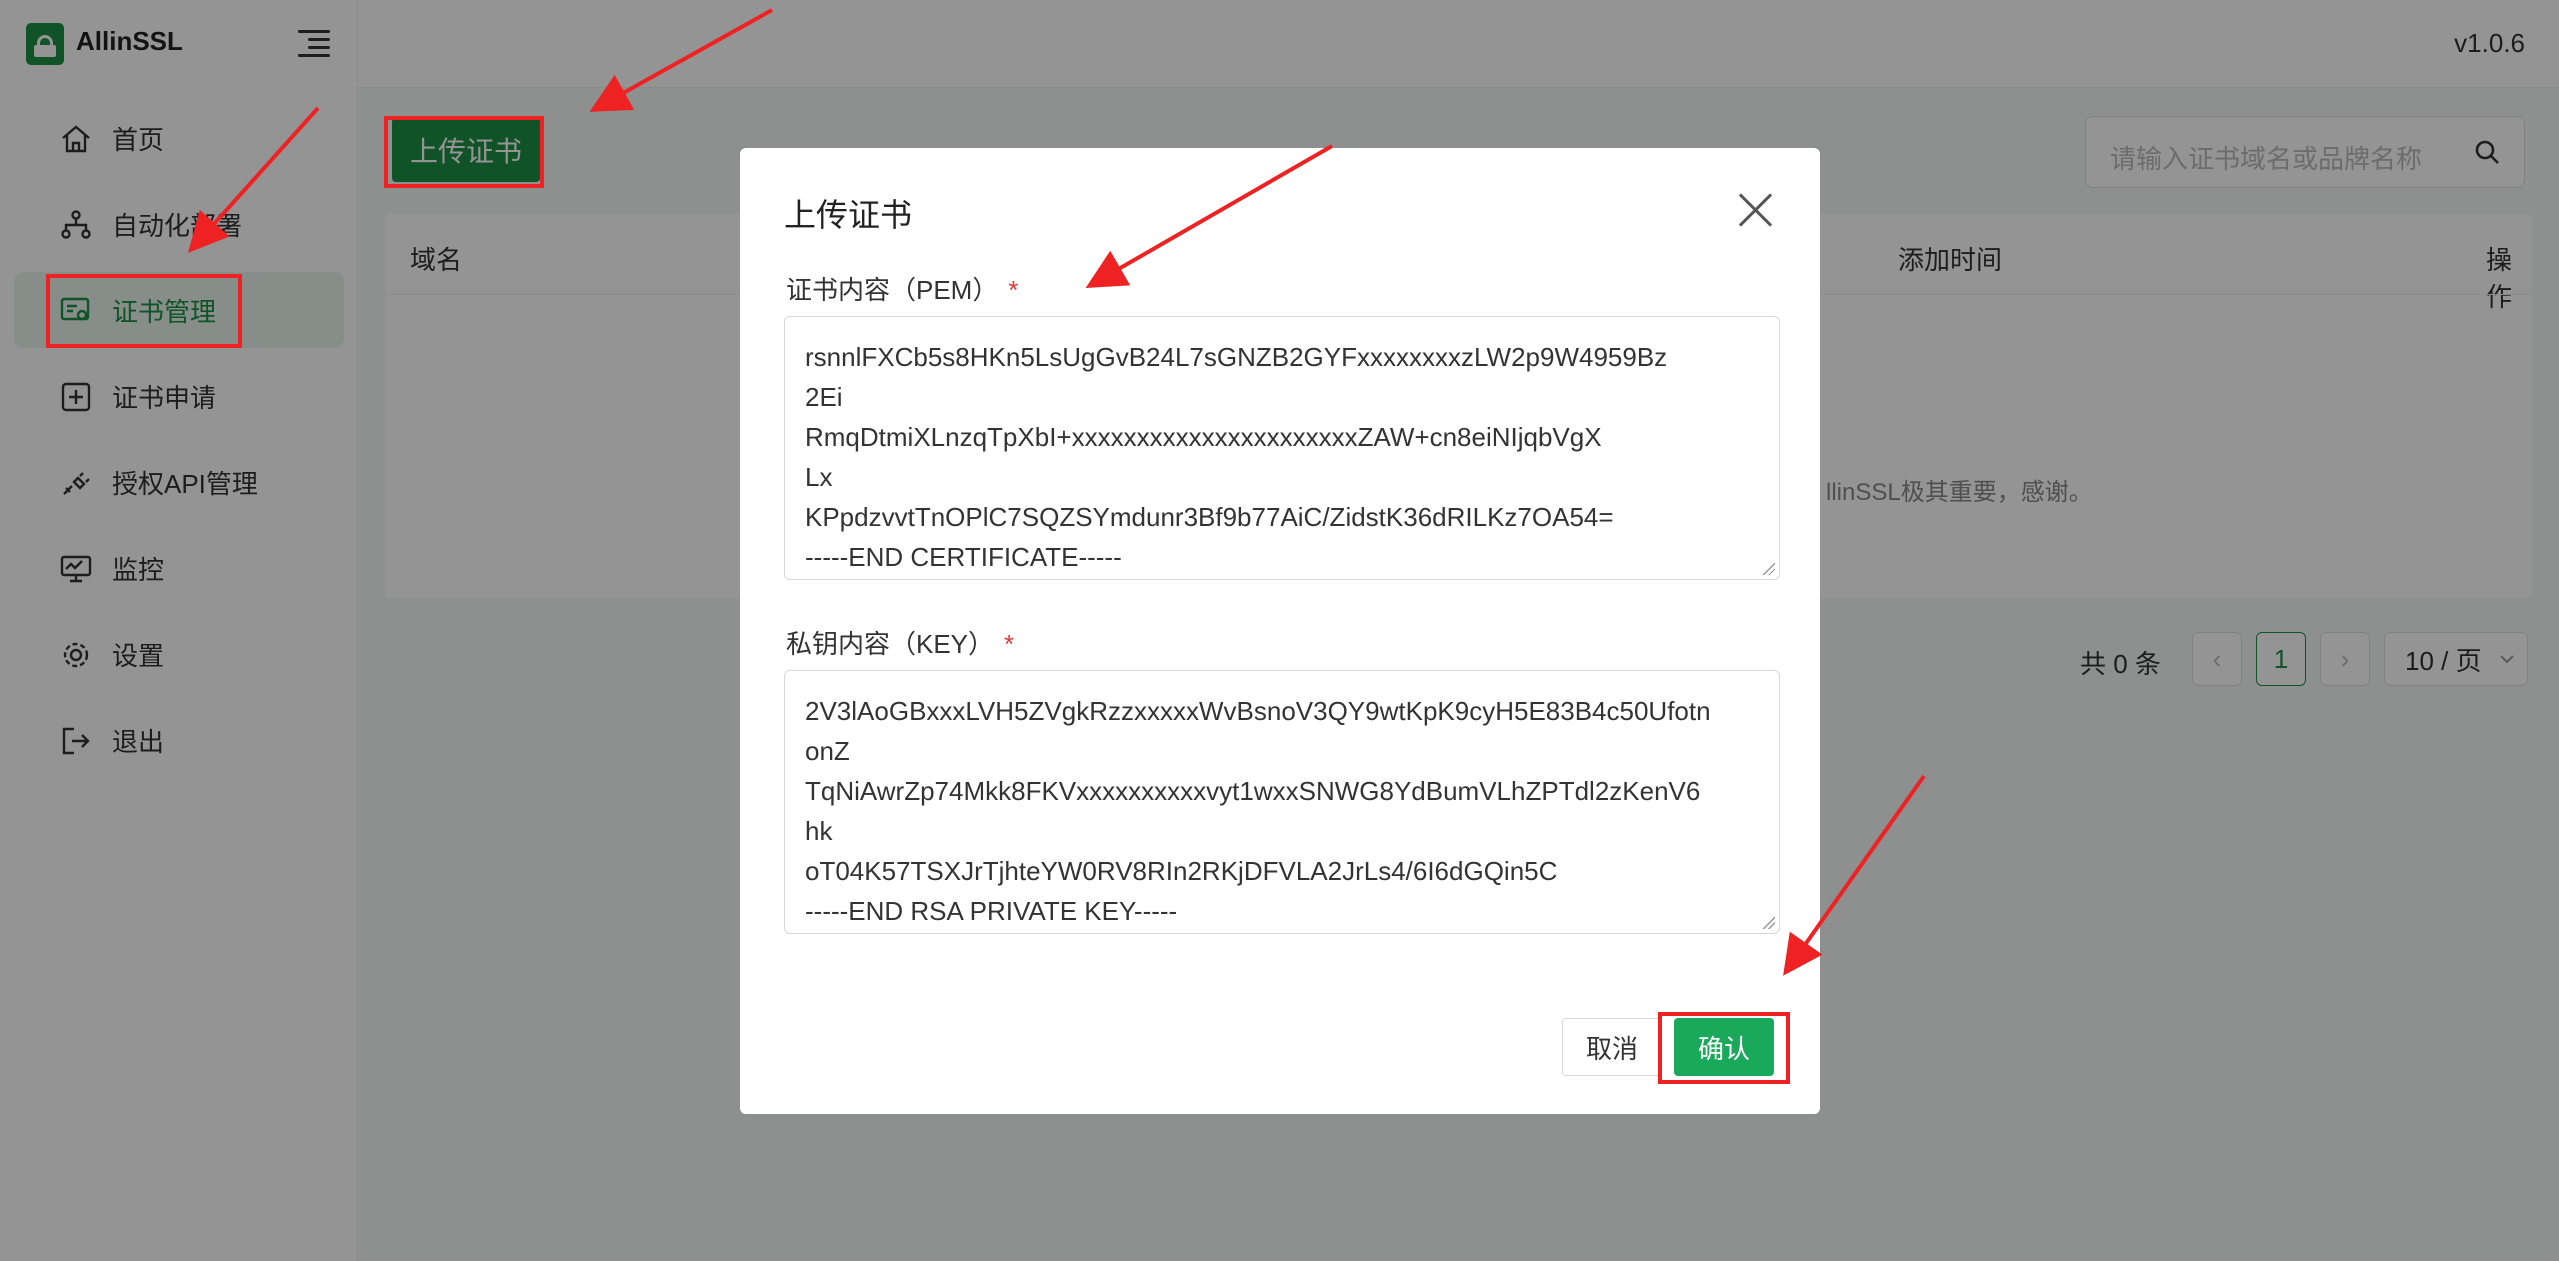 The height and width of the screenshot is (1261, 2559). Describe the element at coordinates (681, 60) in the screenshot. I see `arrow-to-upload-button` at that location.